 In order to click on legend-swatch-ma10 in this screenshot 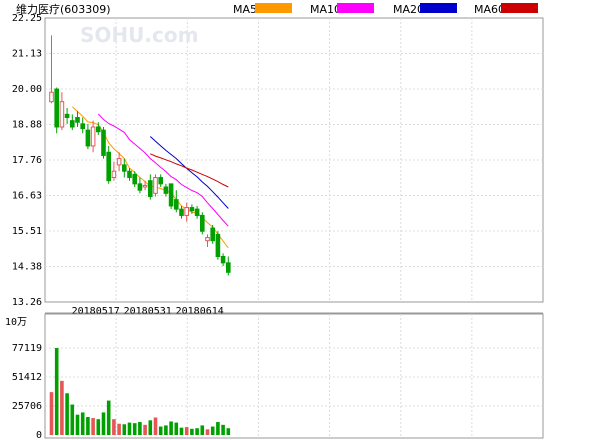, I will do `click(355, 8)`.